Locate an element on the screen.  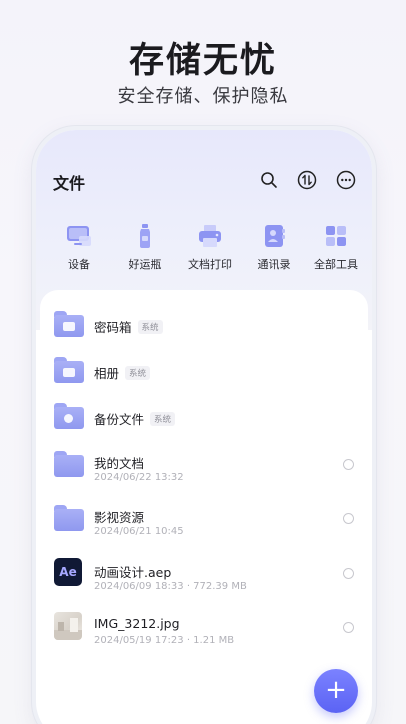
image-thumbnail-icon is located at coordinates (68, 626).